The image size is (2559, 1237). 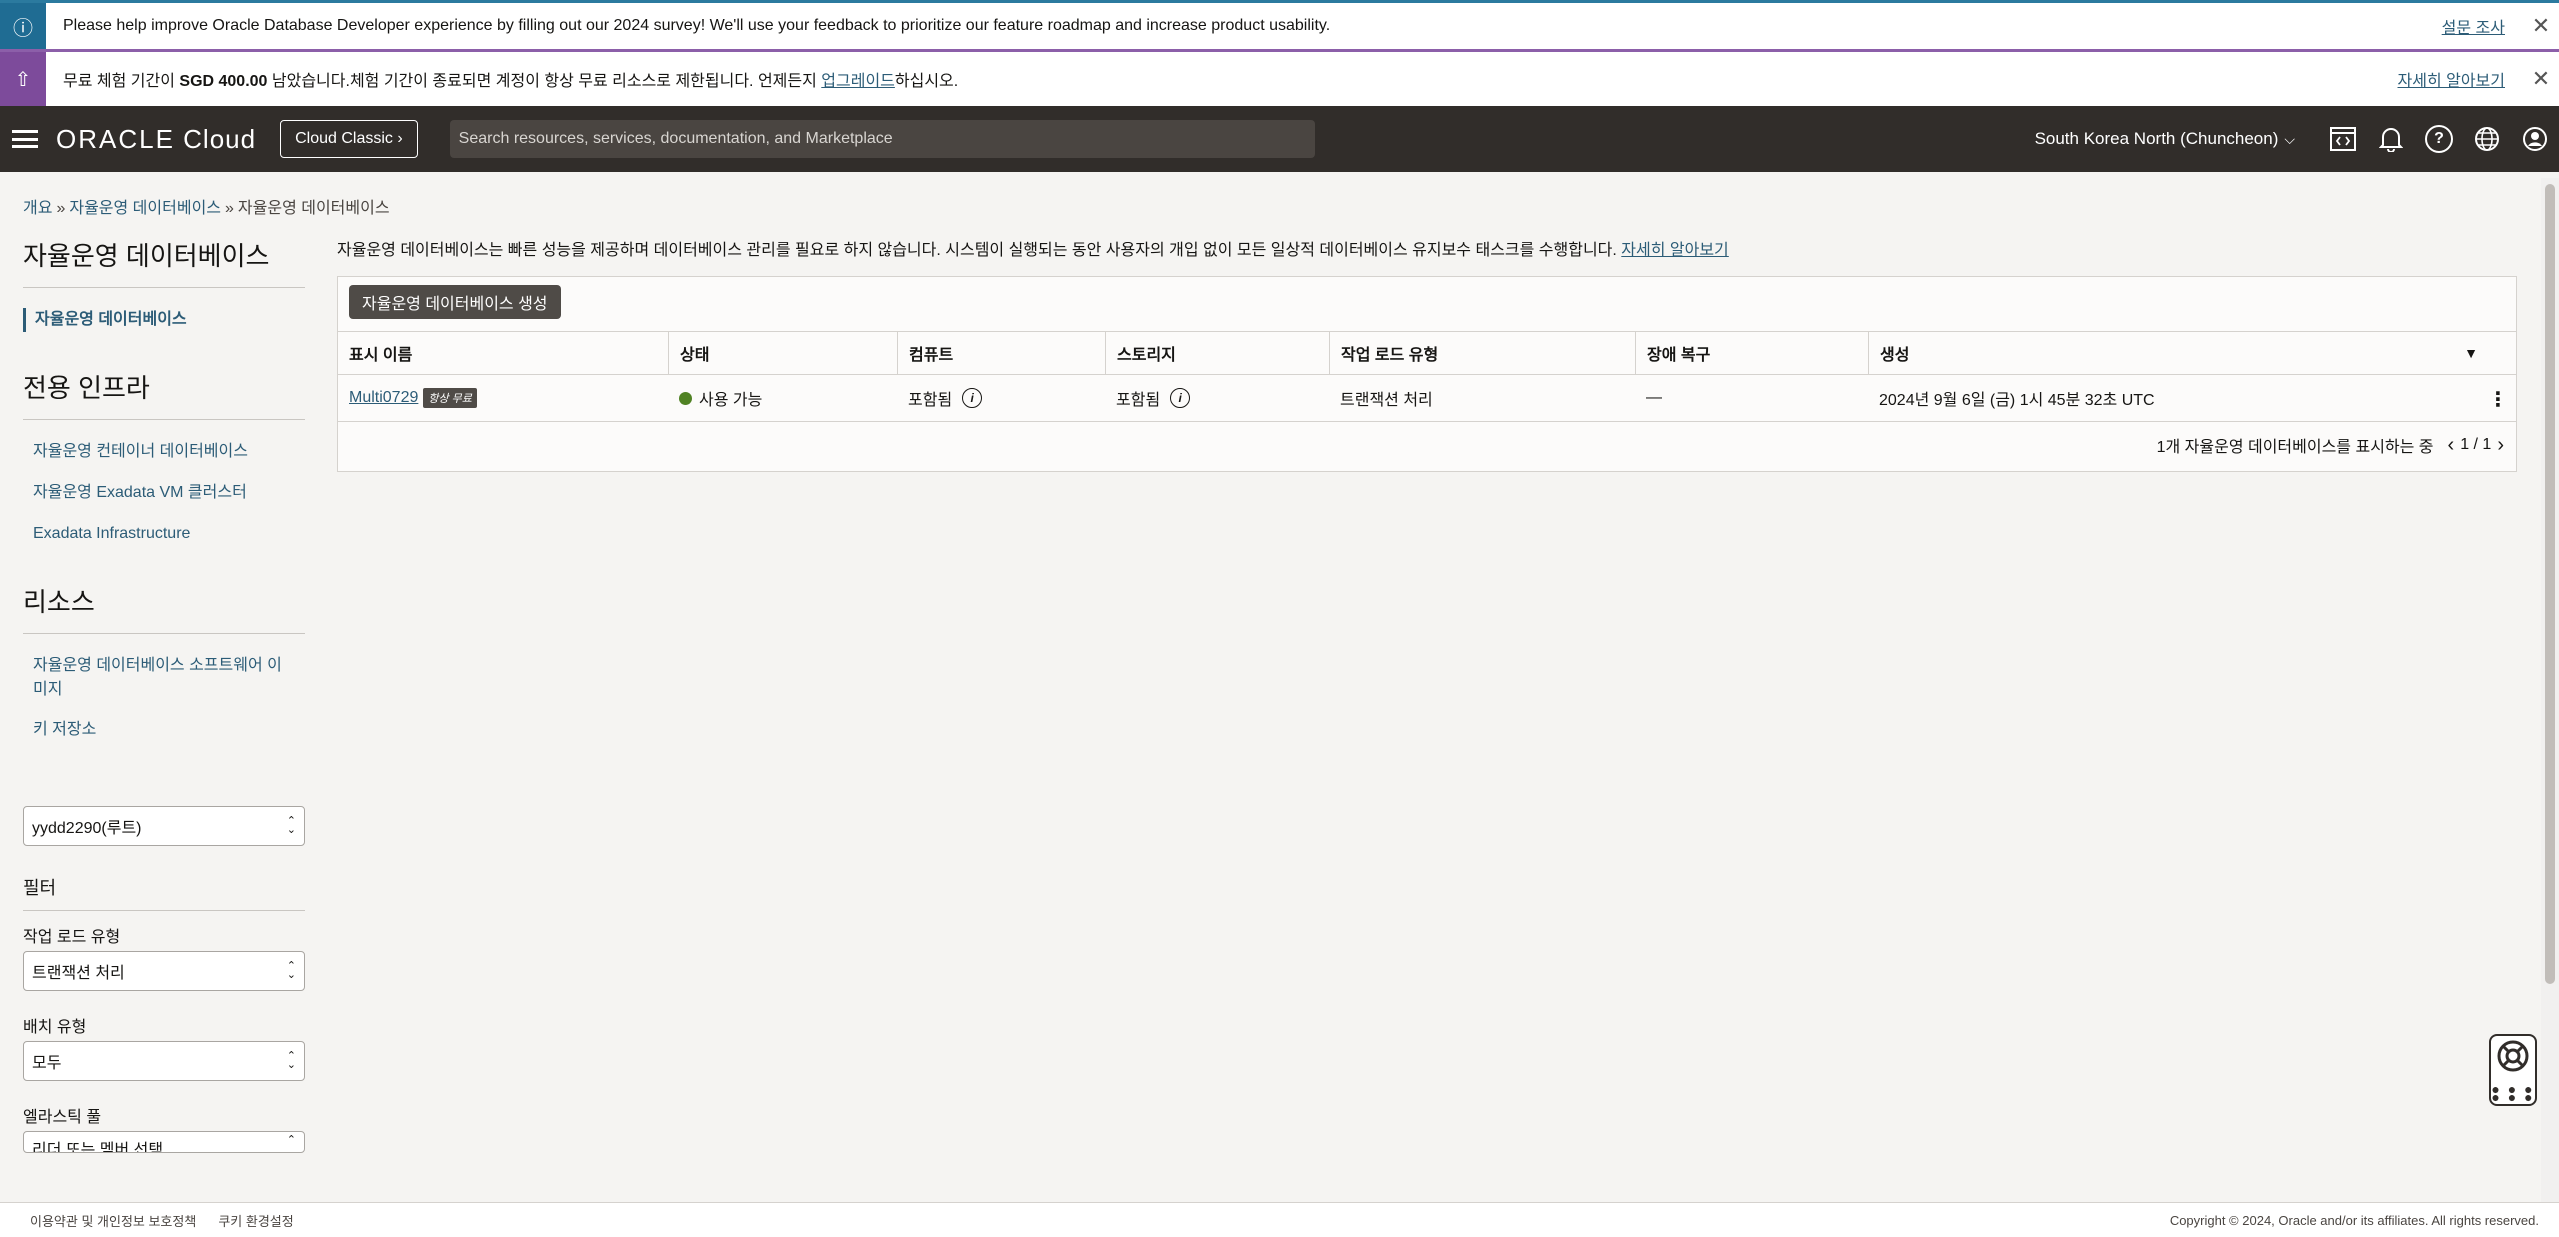 I want to click on info-icon: ⓘ, so click(x=23, y=26).